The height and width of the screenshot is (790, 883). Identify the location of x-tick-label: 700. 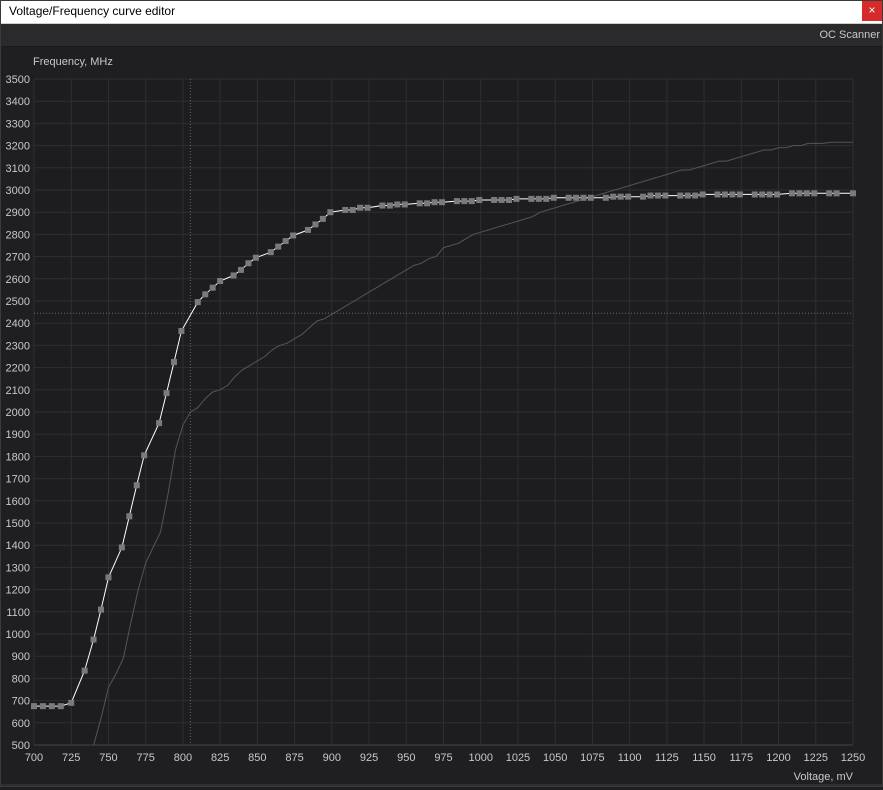
(34, 758).